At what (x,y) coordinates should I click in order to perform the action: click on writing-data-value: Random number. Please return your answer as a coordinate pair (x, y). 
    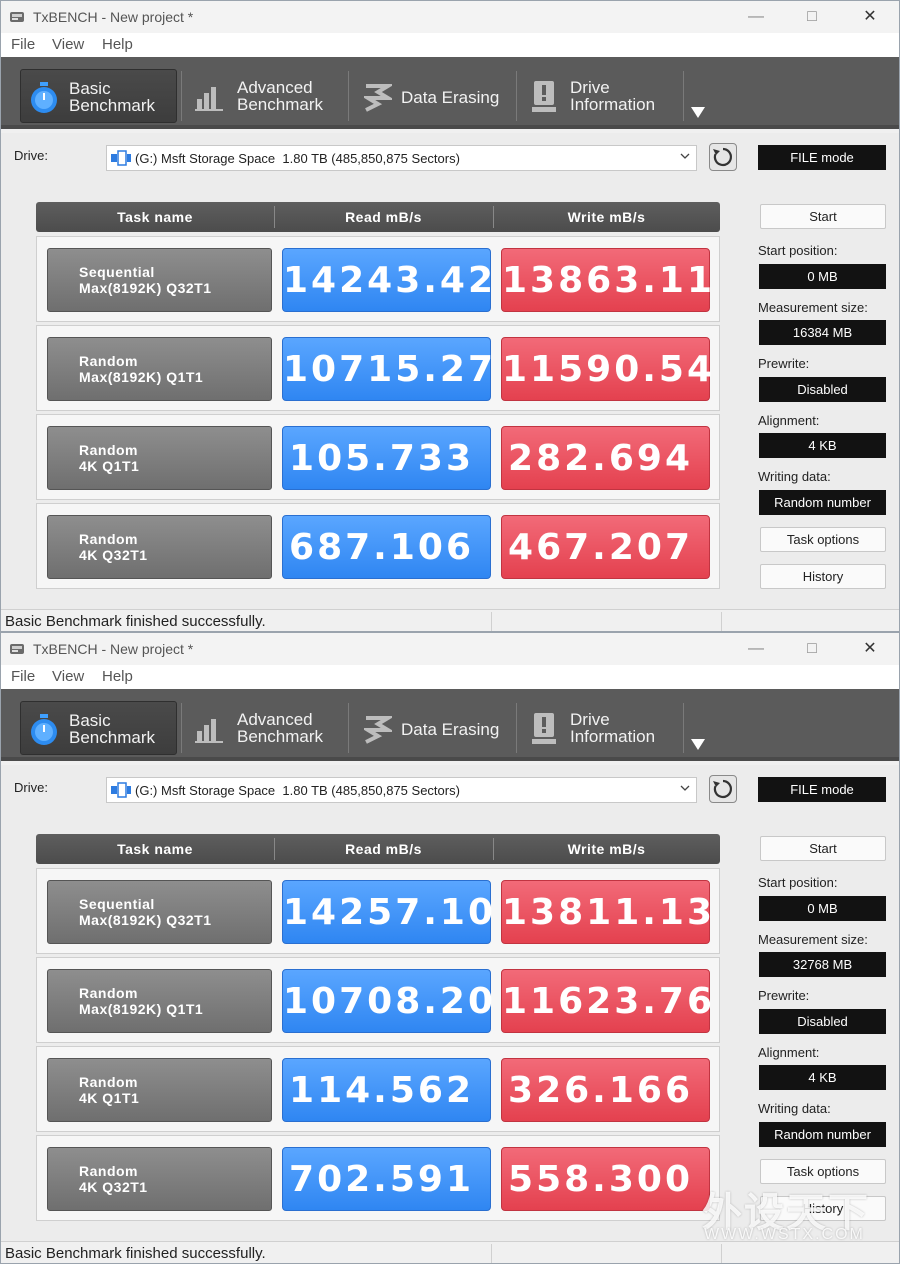
    Looking at the image, I should click on (822, 502).